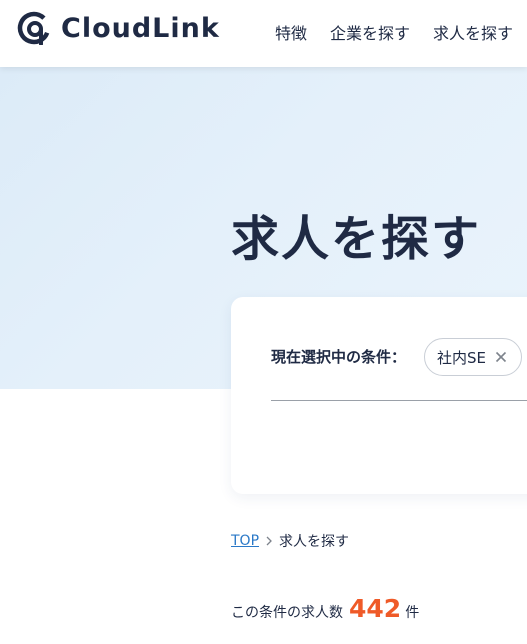 The image size is (527, 644). Describe the element at coordinates (375, 608) in the screenshot. I see `result-count-value: 442` at that location.